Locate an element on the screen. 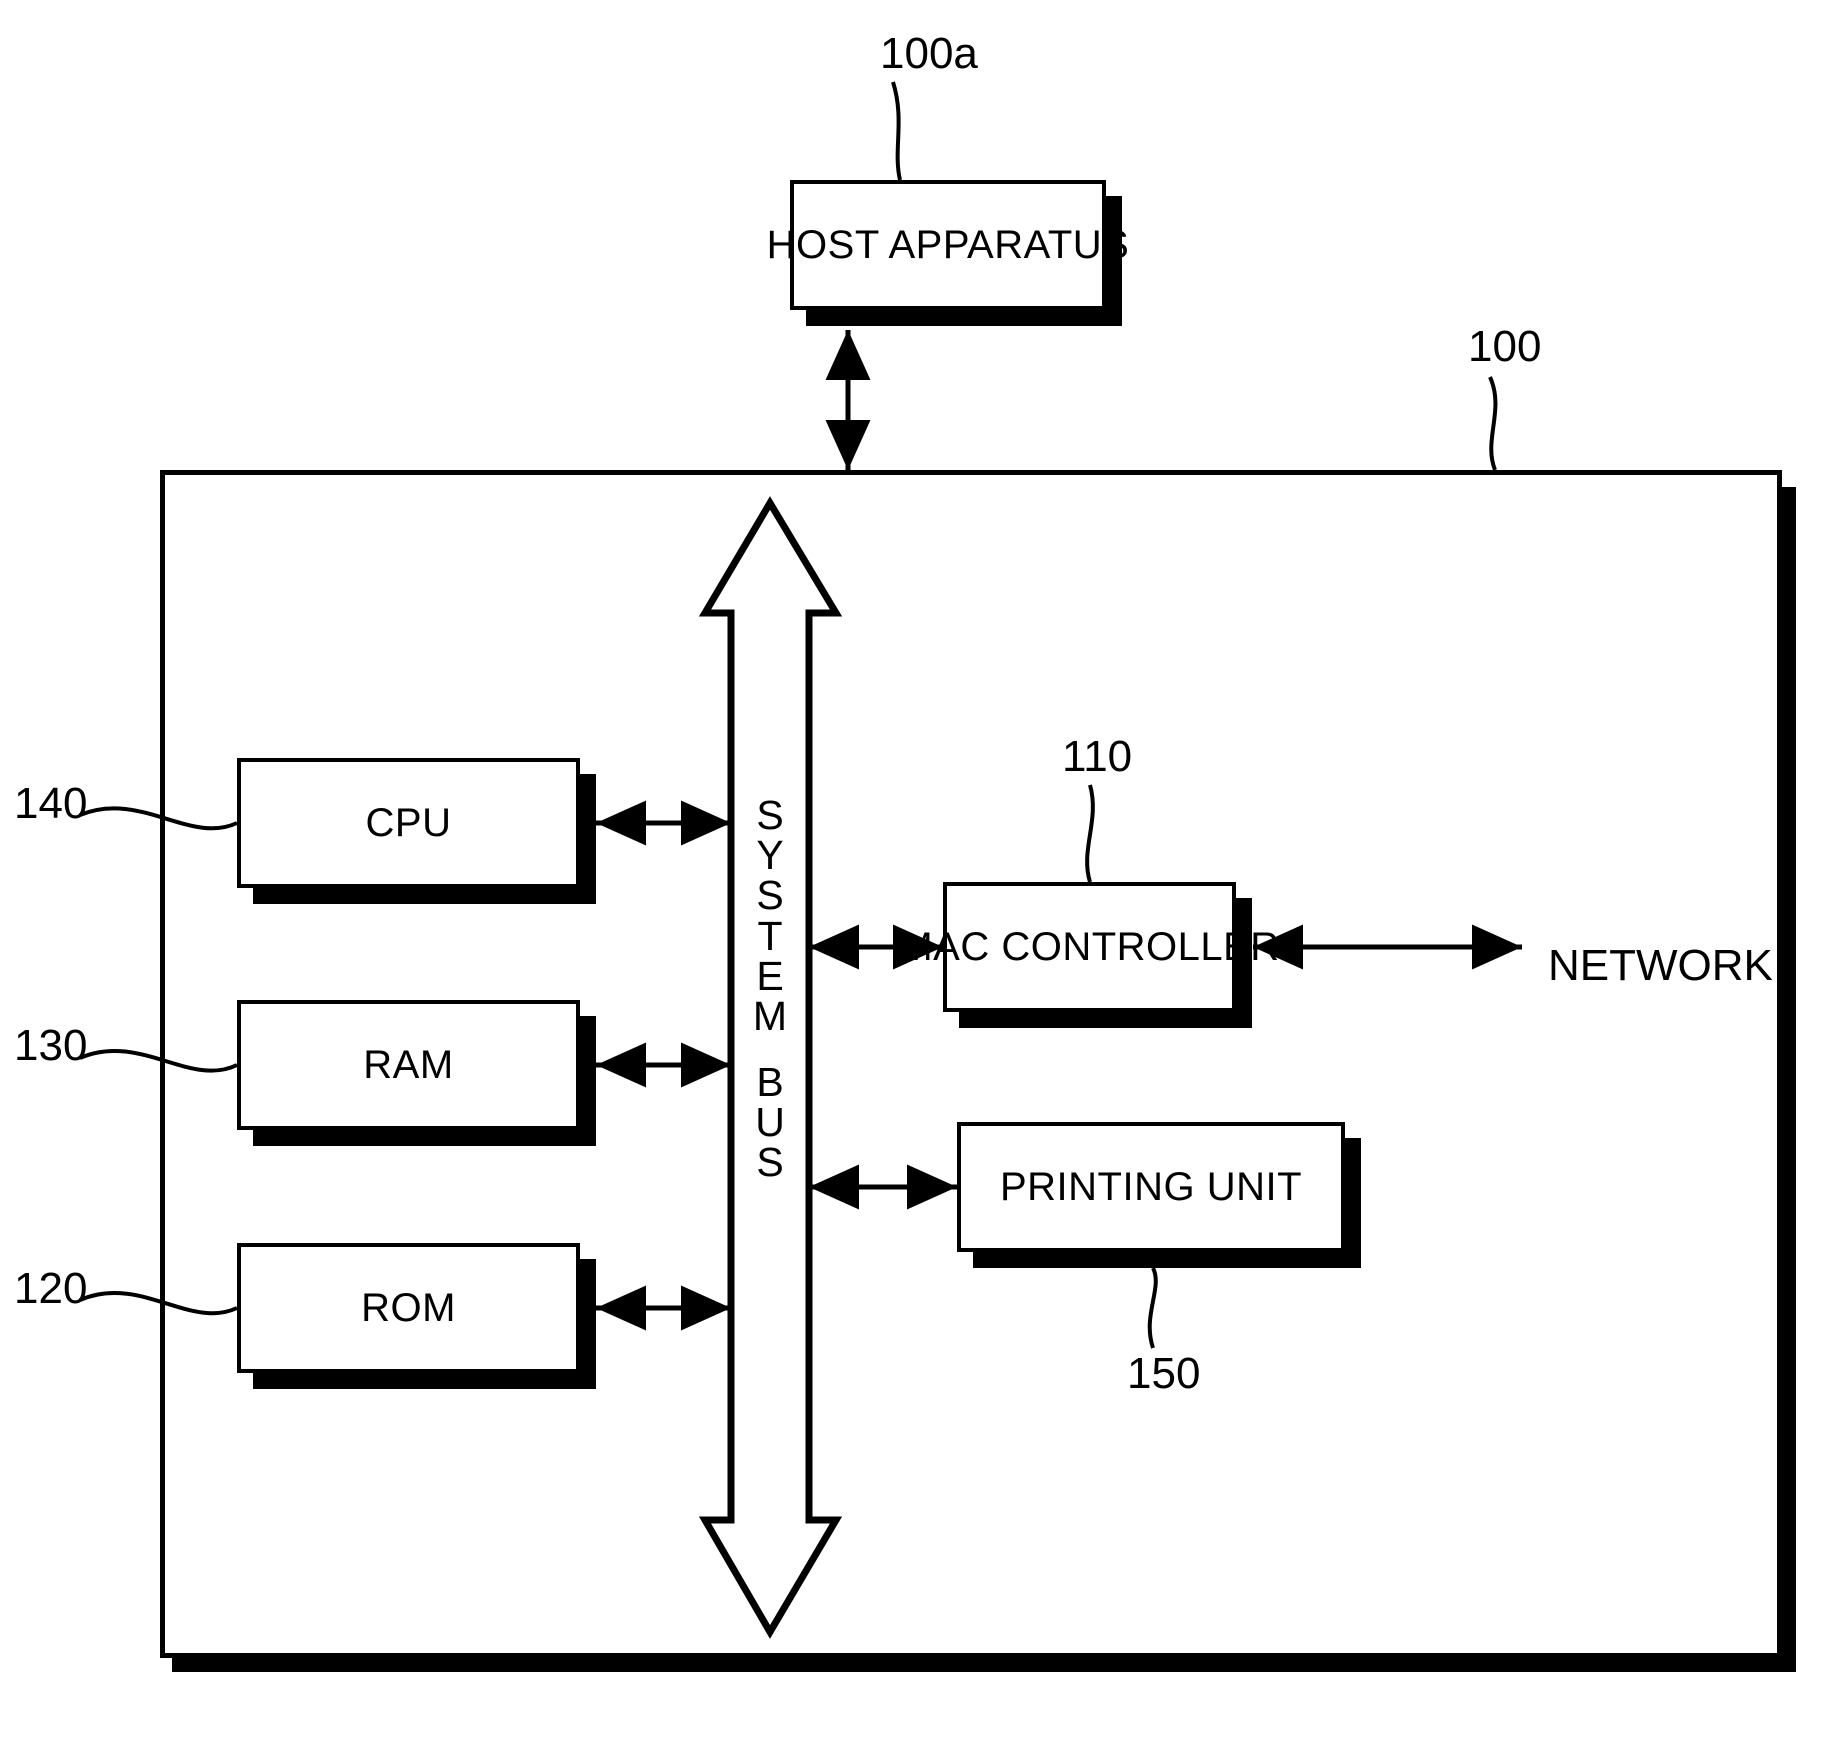 Image resolution: width=1827 pixels, height=1751 pixels. host-apparatus-label: HOST APPARATUS is located at coordinates (948, 245).